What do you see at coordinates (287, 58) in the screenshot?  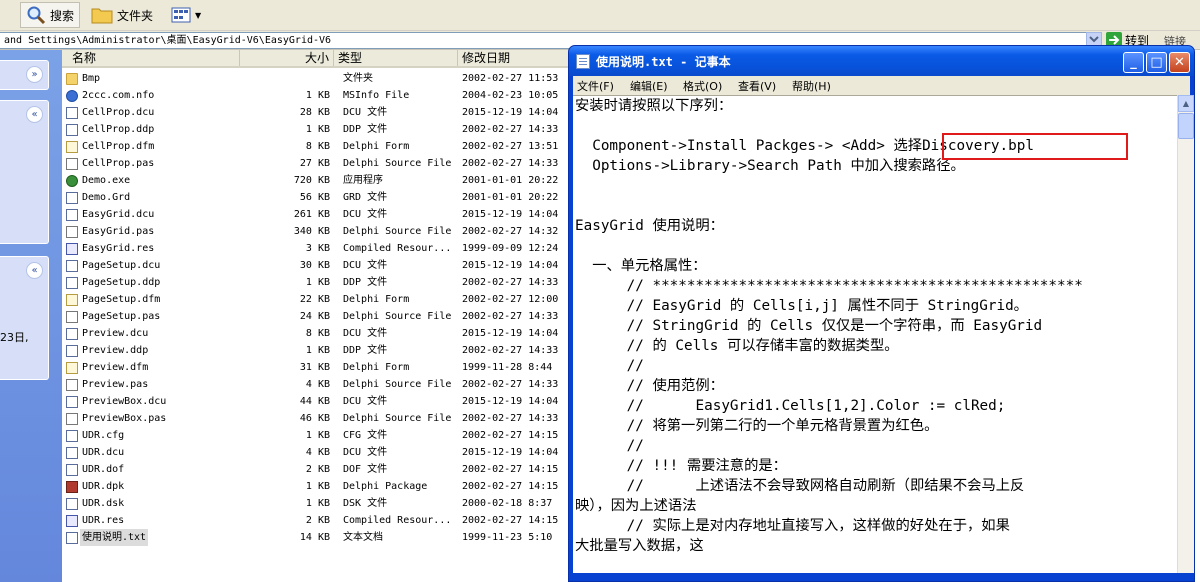 I see `column-header-size: 大小` at bounding box center [287, 58].